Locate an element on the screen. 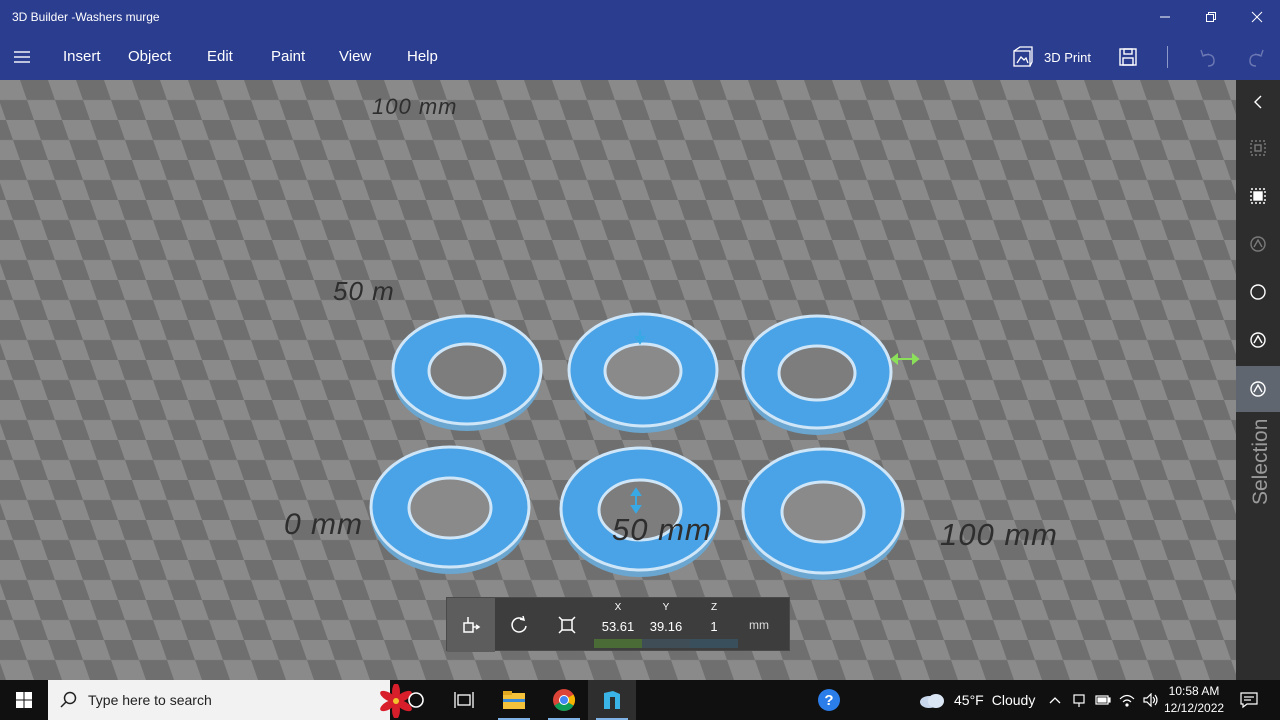 This screenshot has width=1280, height=720. cortana-icon is located at coordinates (416, 700).